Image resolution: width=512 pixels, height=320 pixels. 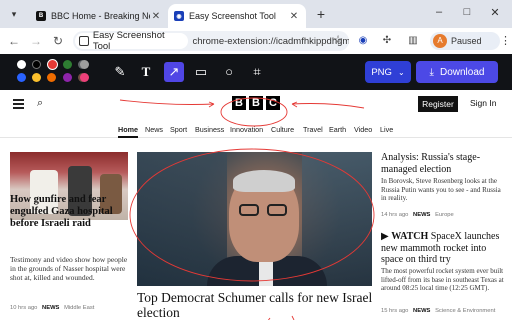 I want to click on profile-status: Paused, so click(x=466, y=41).